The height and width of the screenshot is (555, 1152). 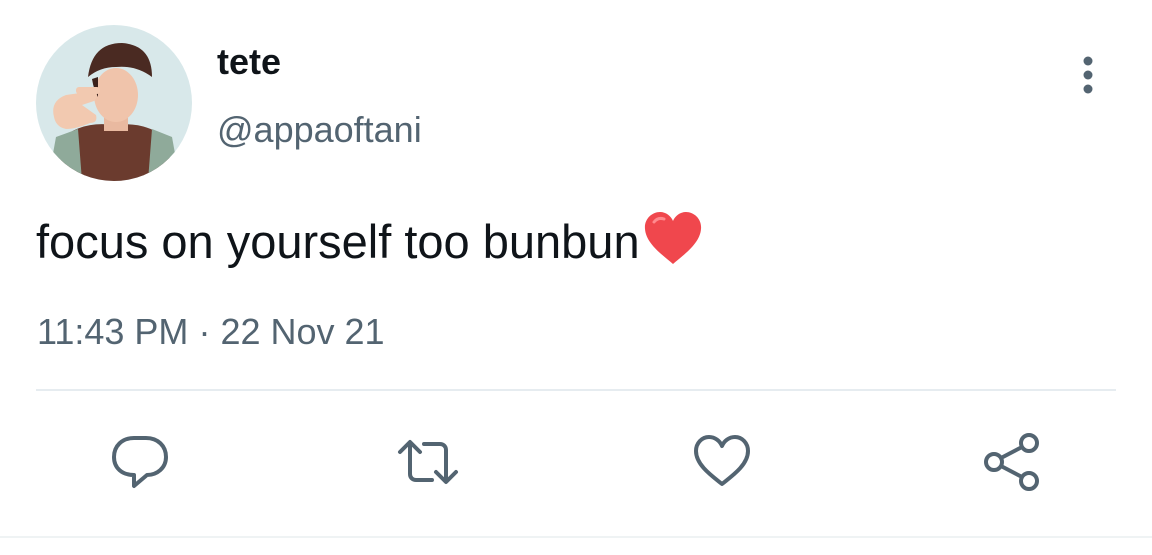 What do you see at coordinates (338, 241) in the screenshot?
I see `tweet-text-content: focus on yourself too bunbun` at bounding box center [338, 241].